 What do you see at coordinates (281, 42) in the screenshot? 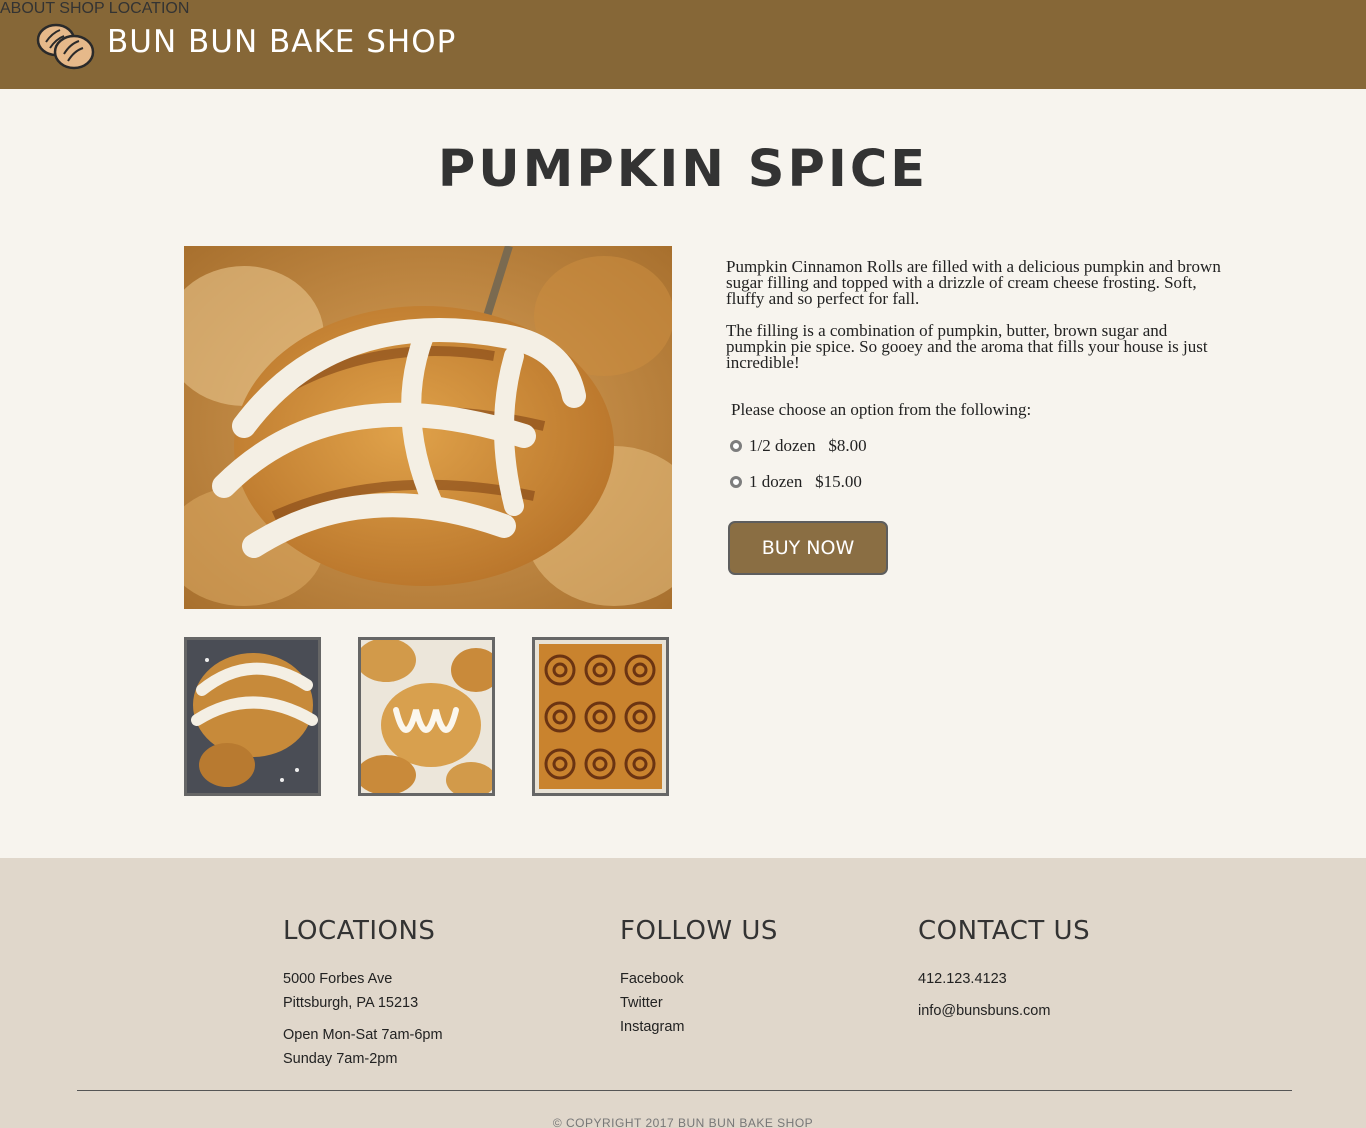
I see `brand-name: BUN BUN BAKE SHOP` at bounding box center [281, 42].